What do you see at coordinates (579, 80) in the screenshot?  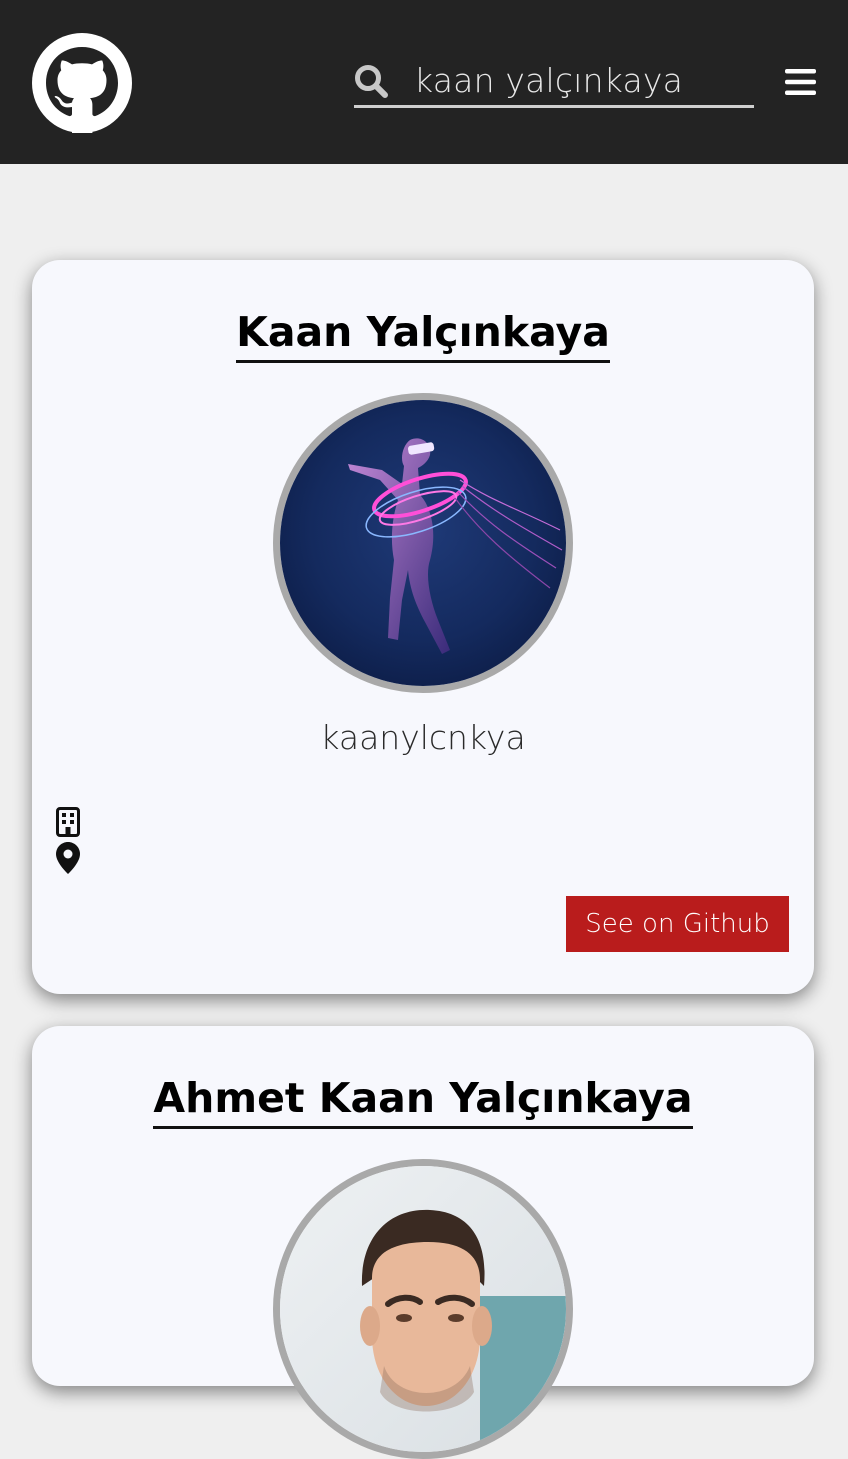 I see `search-input` at bounding box center [579, 80].